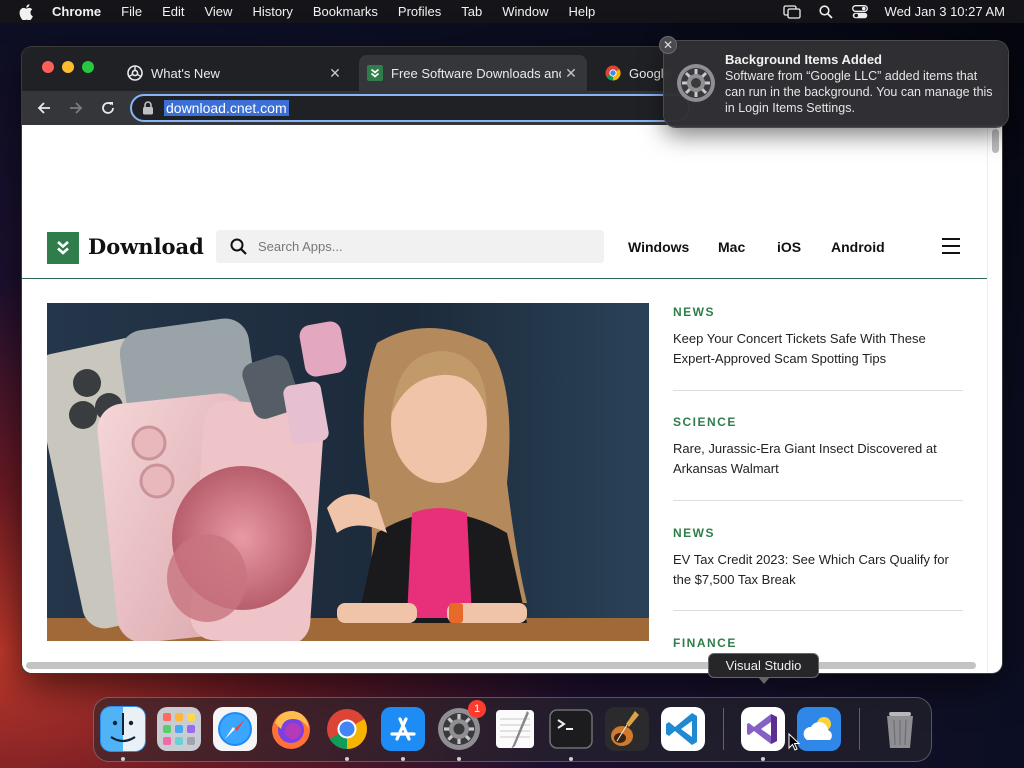 The height and width of the screenshot is (768, 1024). What do you see at coordinates (860, 11) in the screenshot?
I see `control-center-icon` at bounding box center [860, 11].